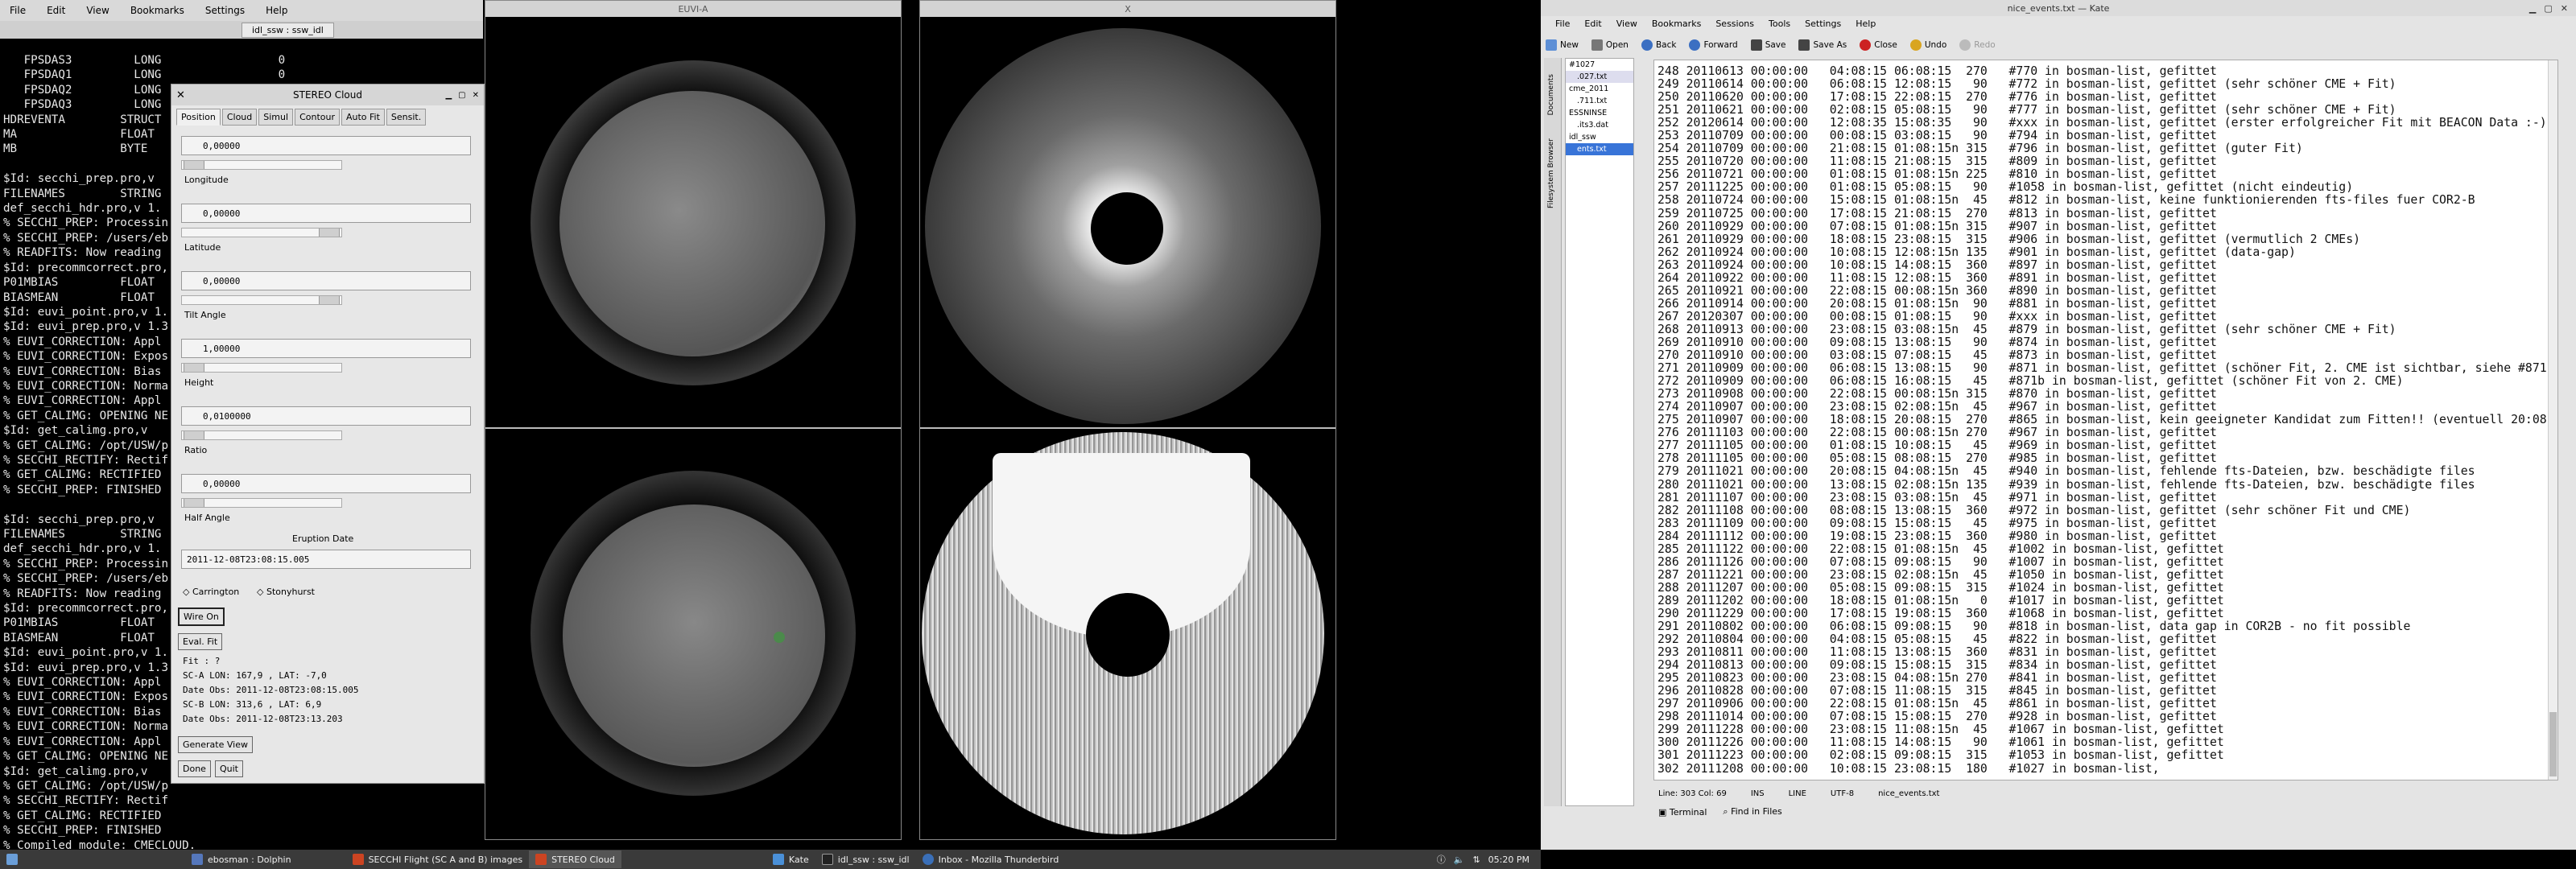 The width and height of the screenshot is (2576, 869). I want to click on info-icon: ⓘ, so click(1441, 859).